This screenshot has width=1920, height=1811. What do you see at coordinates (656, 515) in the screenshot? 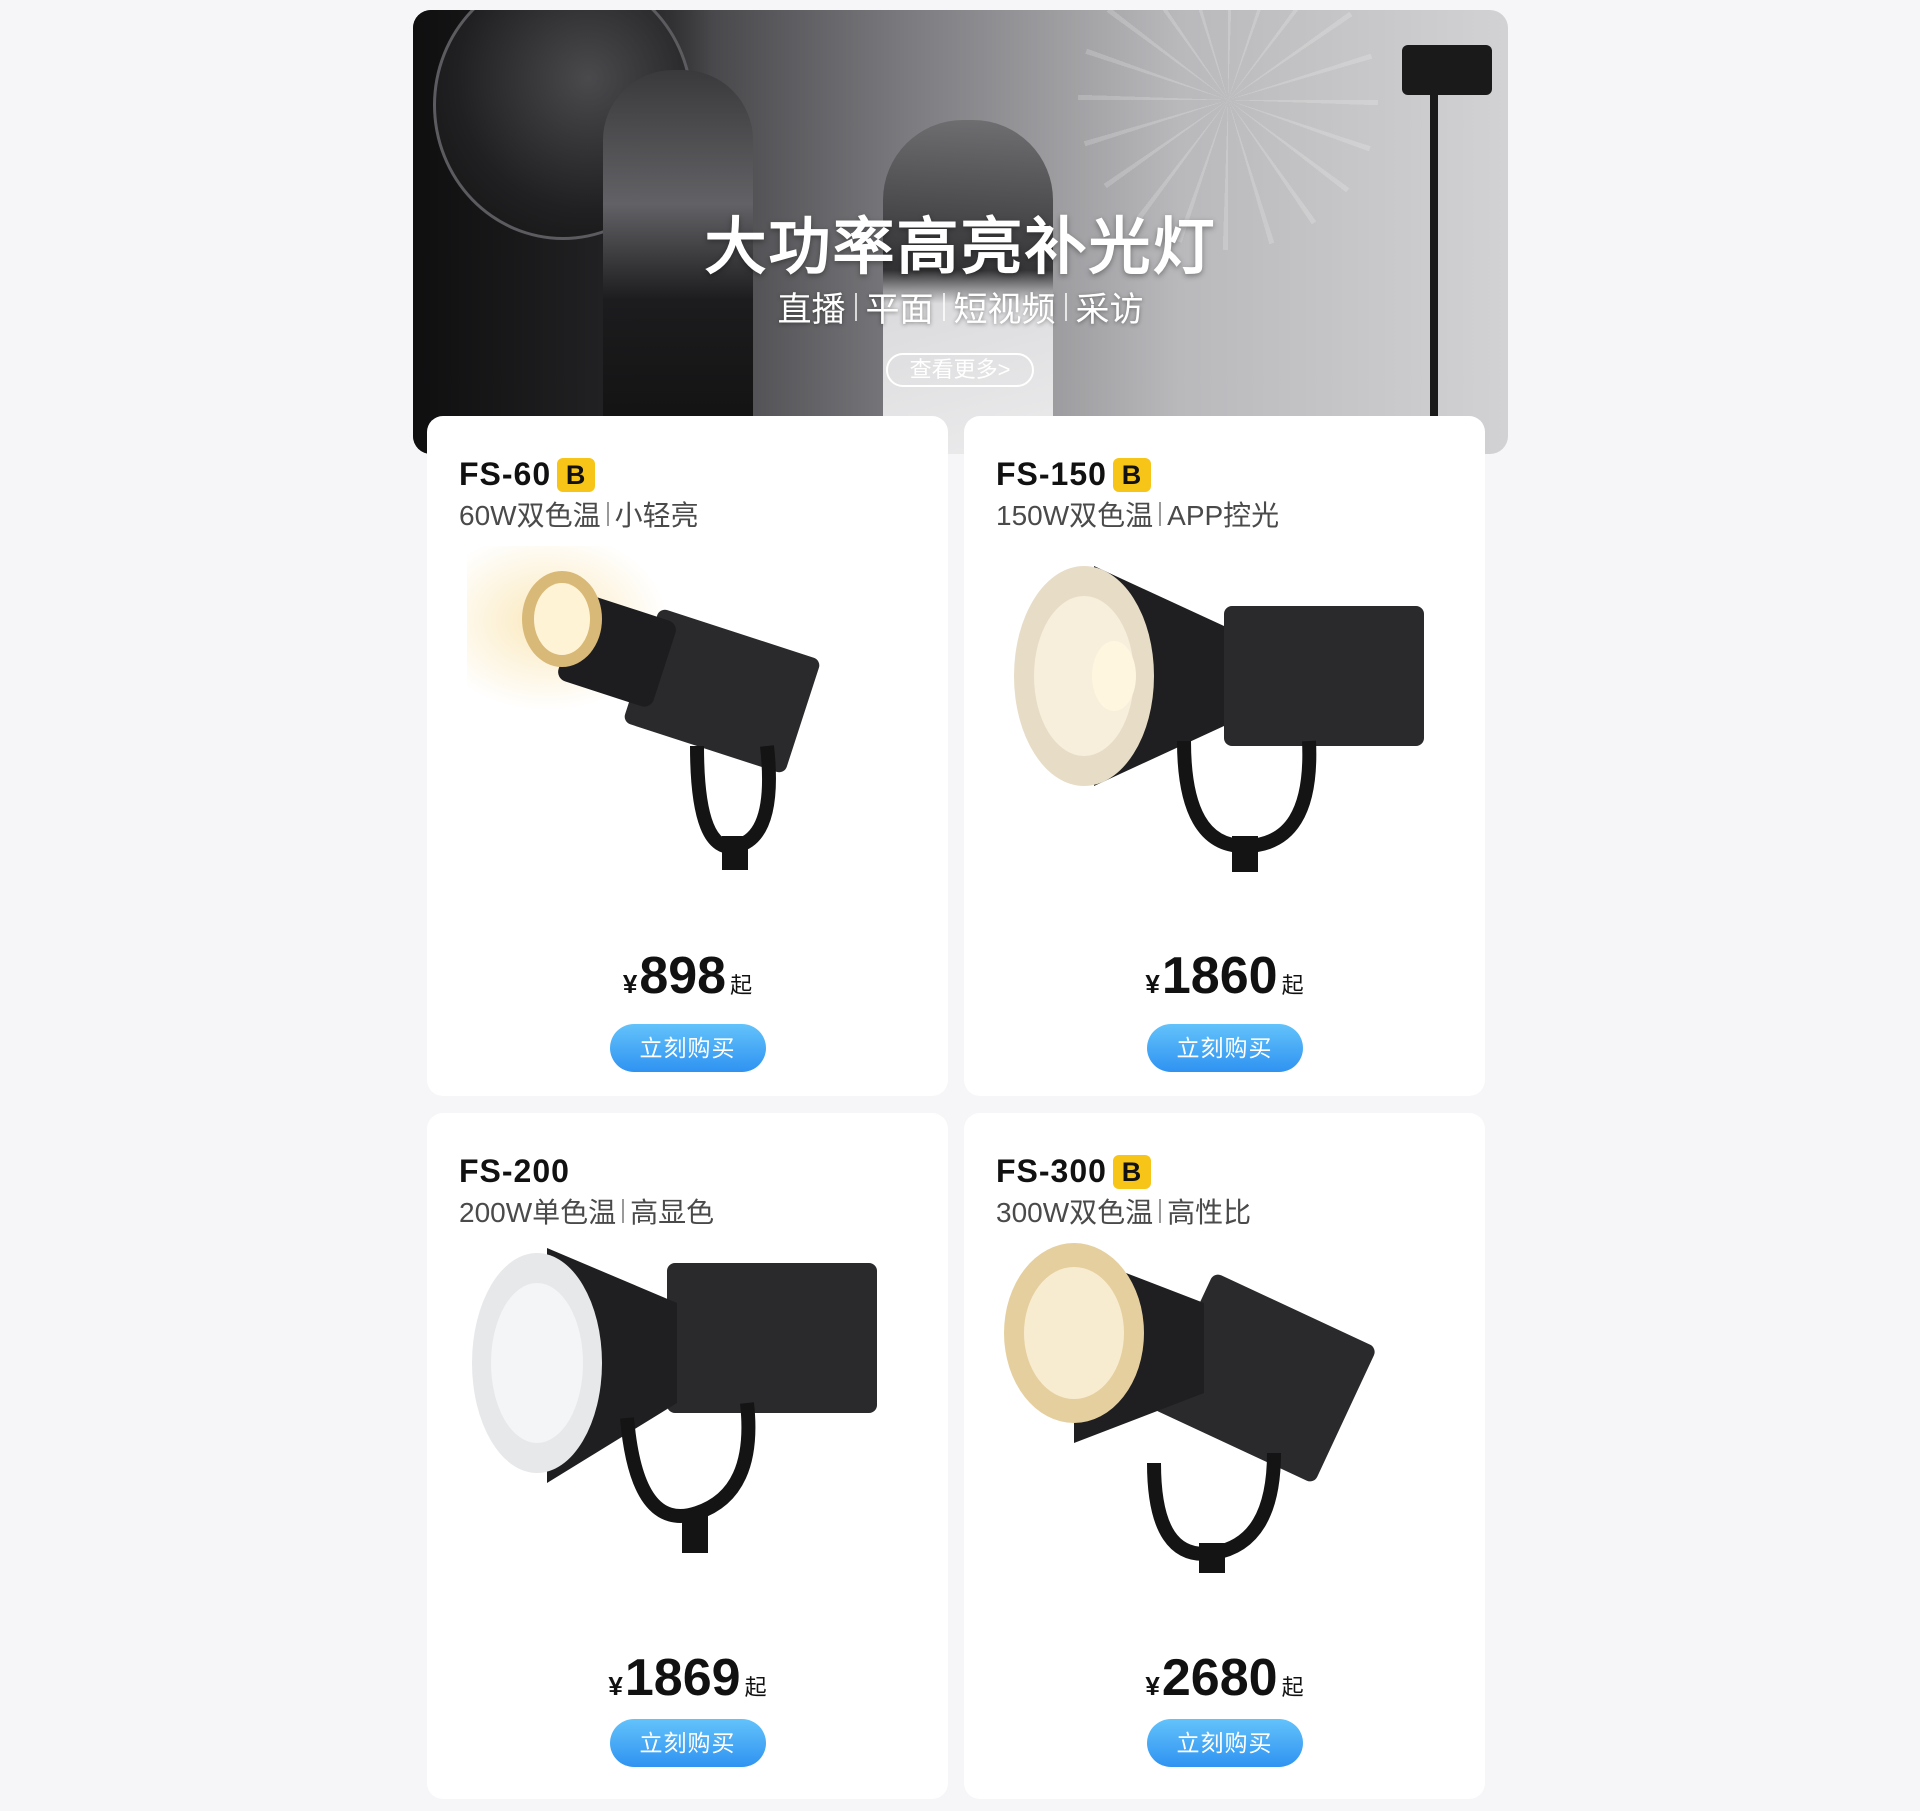
I see `spec-sub: 小轻亮` at bounding box center [656, 515].